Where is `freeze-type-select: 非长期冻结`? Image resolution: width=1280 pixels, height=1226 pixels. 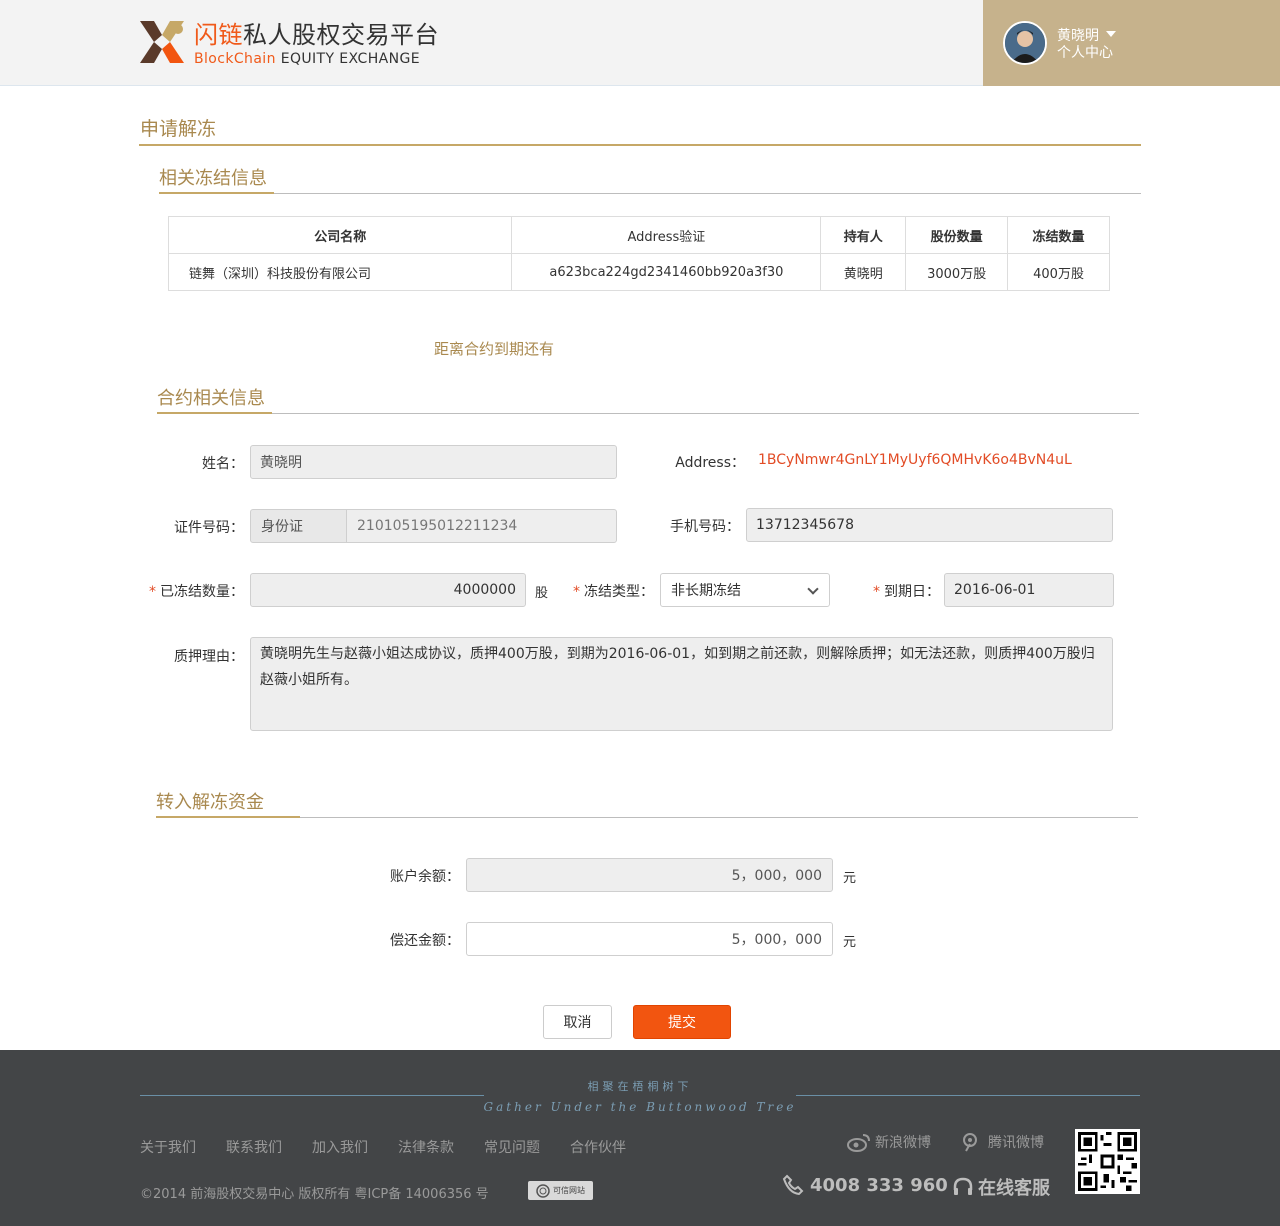 freeze-type-select: 非长期冻结 is located at coordinates (745, 590).